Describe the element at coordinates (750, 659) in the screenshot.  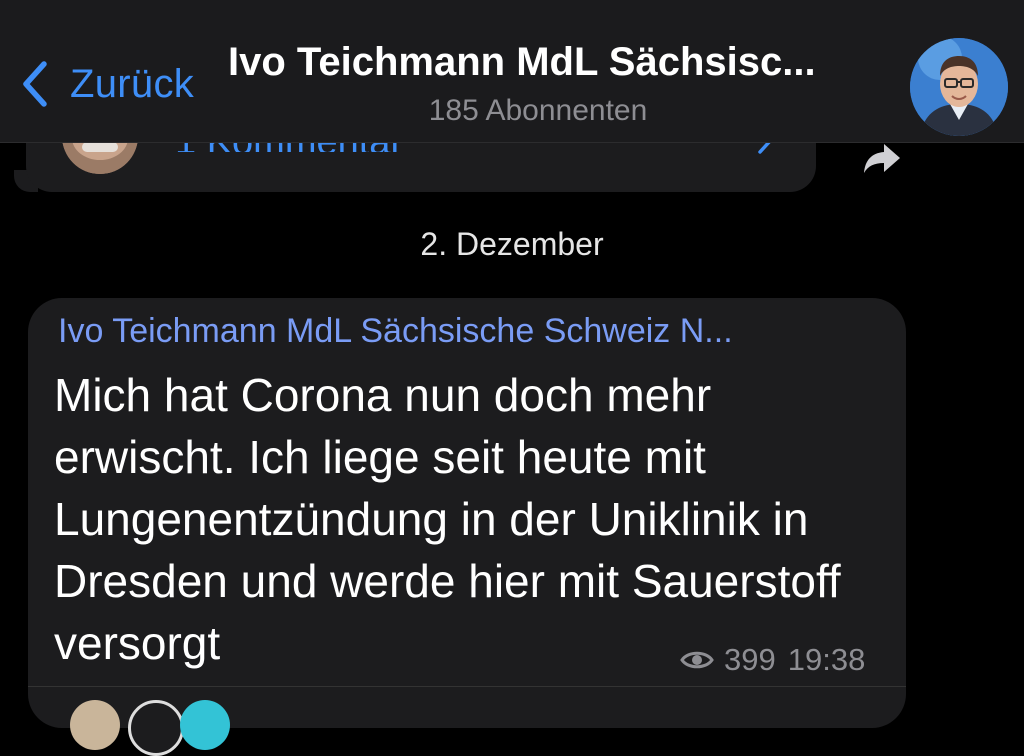
I see `view-count: 399` at that location.